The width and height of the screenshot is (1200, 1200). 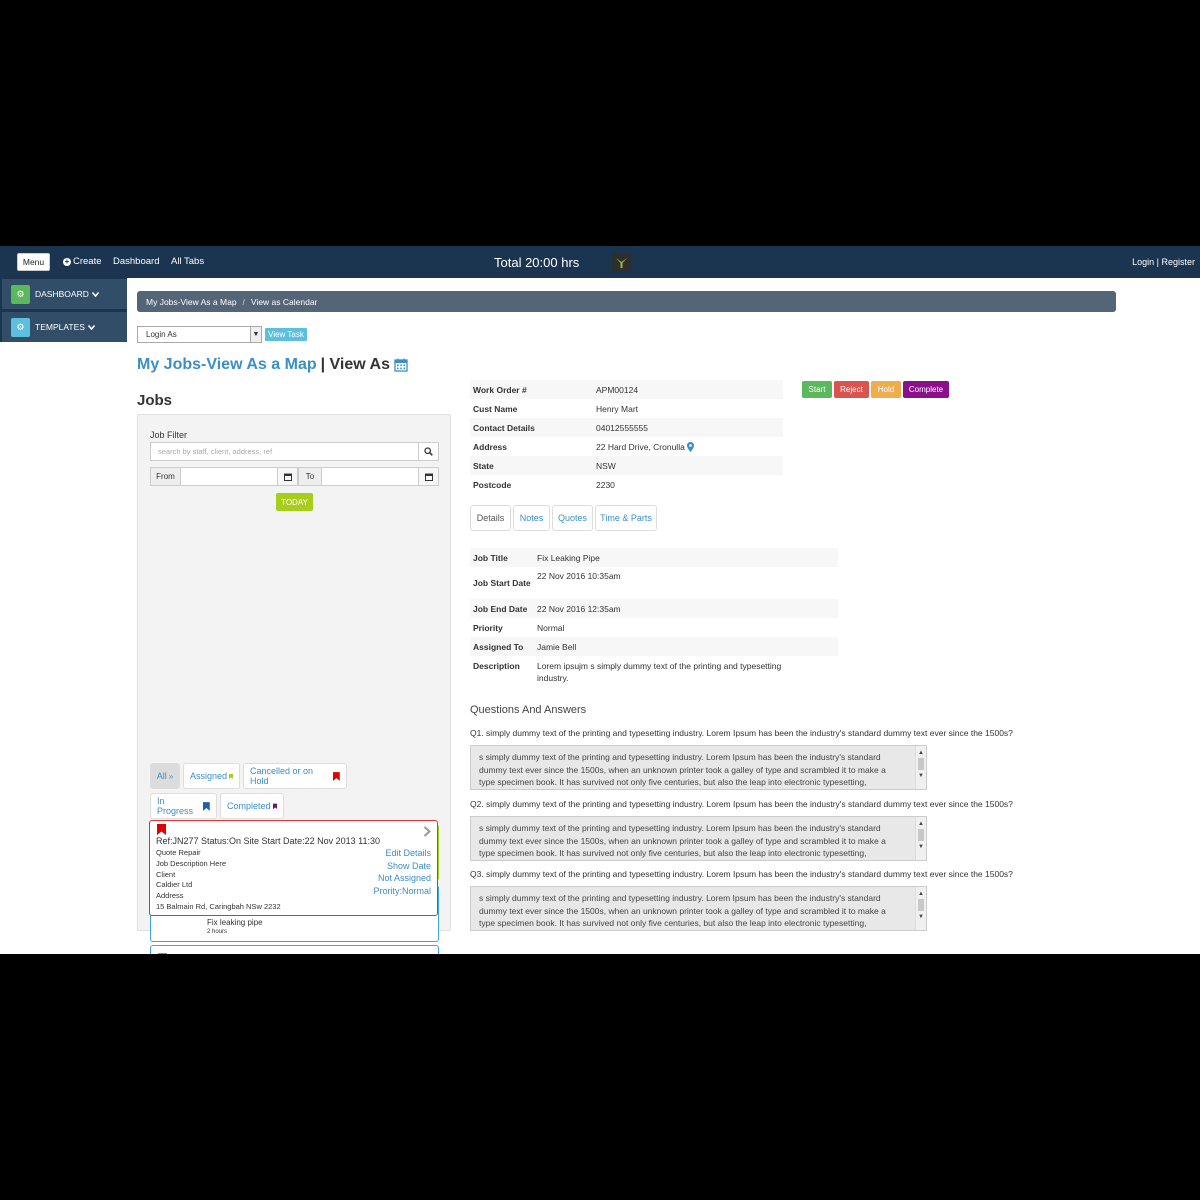 What do you see at coordinates (402, 891) in the screenshot?
I see `priority-link: Prority:Normal` at bounding box center [402, 891].